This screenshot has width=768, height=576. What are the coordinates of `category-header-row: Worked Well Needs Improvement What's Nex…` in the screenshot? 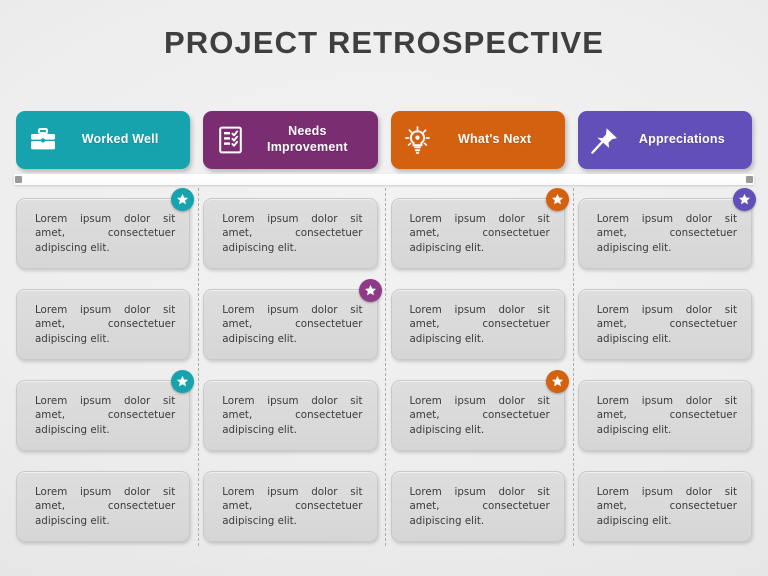 It's located at (384, 140).